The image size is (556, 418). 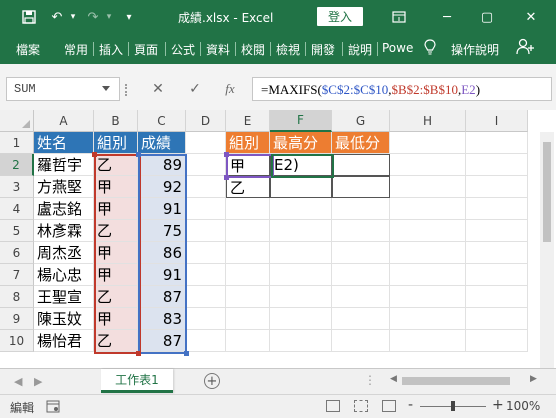 I want to click on row-header-6: 6, so click(x=17, y=253).